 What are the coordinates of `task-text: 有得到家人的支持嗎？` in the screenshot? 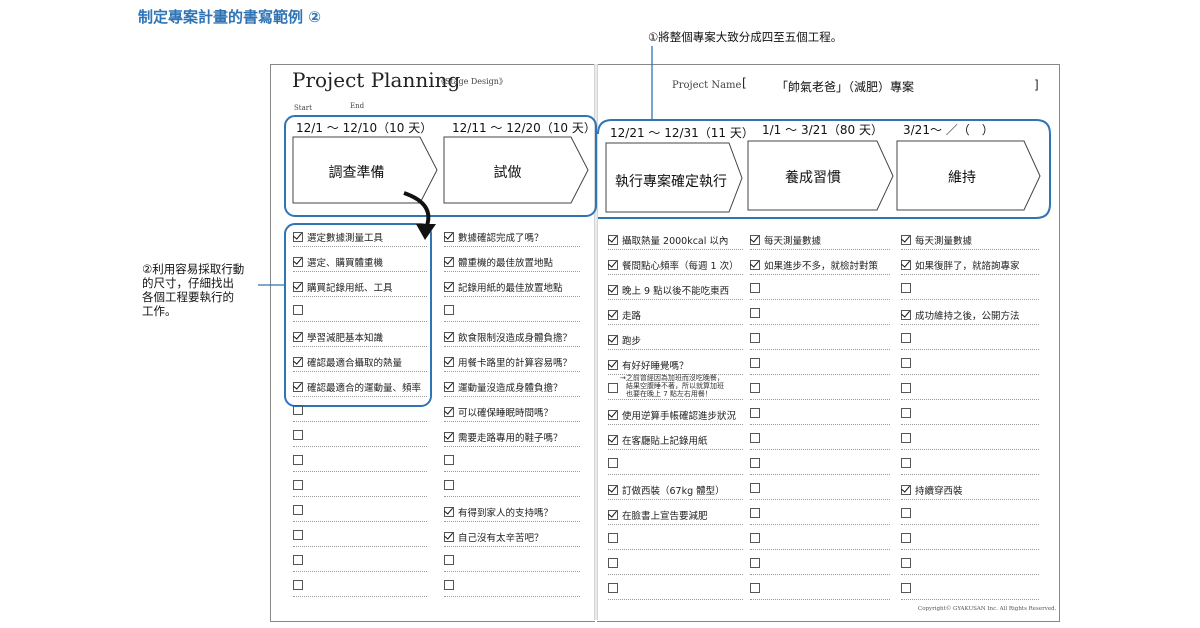 It's located at (506, 513).